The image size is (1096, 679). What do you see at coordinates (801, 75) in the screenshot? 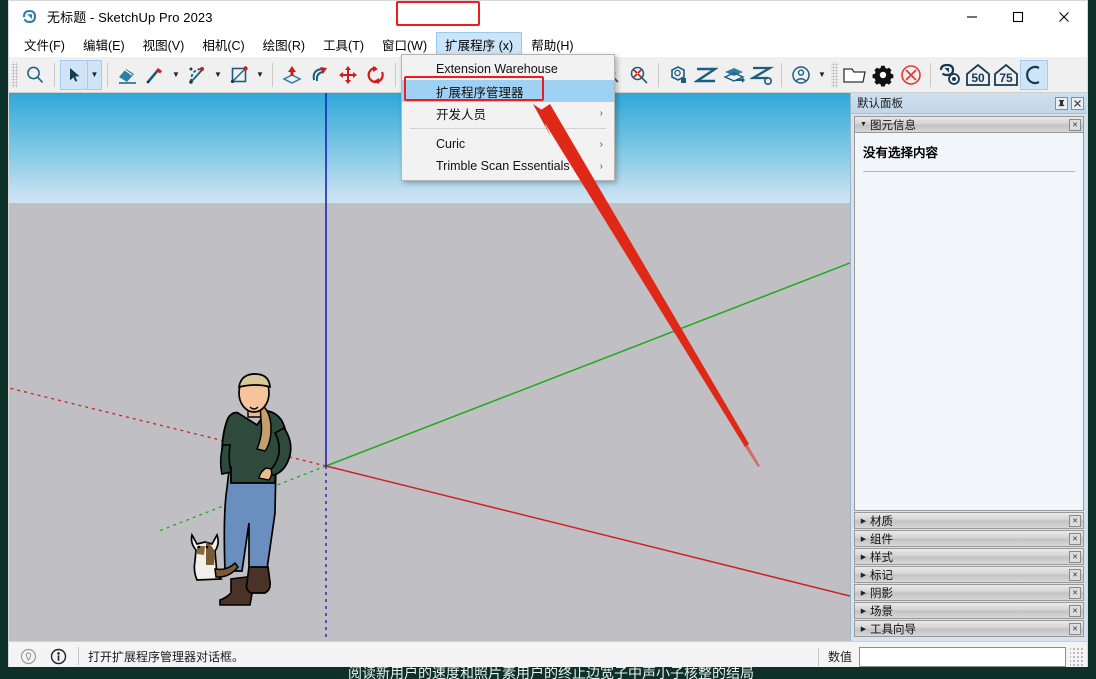
I see `account-avatar-icon` at bounding box center [801, 75].